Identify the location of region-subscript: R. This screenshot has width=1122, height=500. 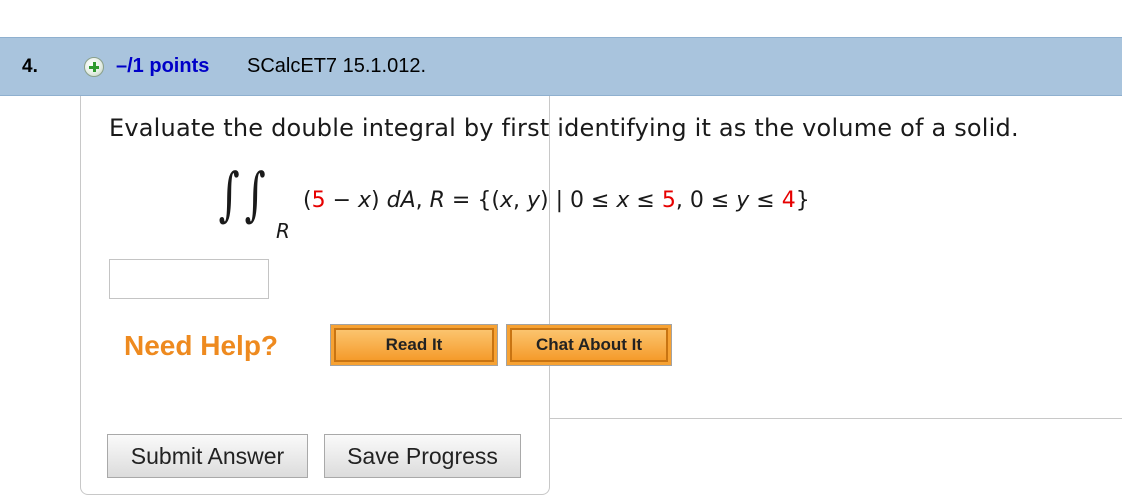
(283, 231).